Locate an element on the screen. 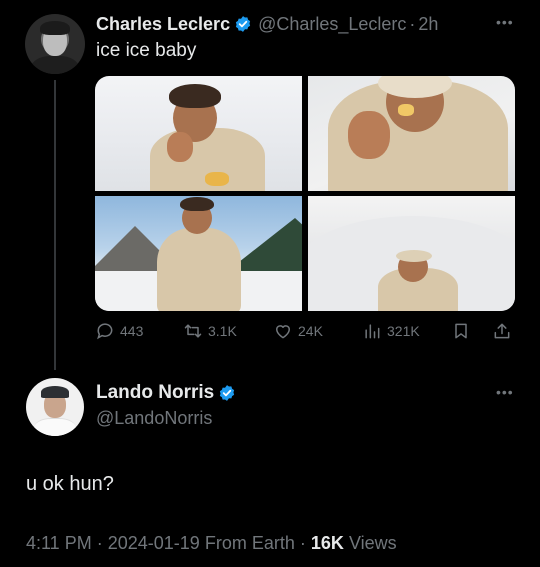 Image resolution: width=540 pixels, height=567 pixels. share-action is located at coordinates (502, 331).